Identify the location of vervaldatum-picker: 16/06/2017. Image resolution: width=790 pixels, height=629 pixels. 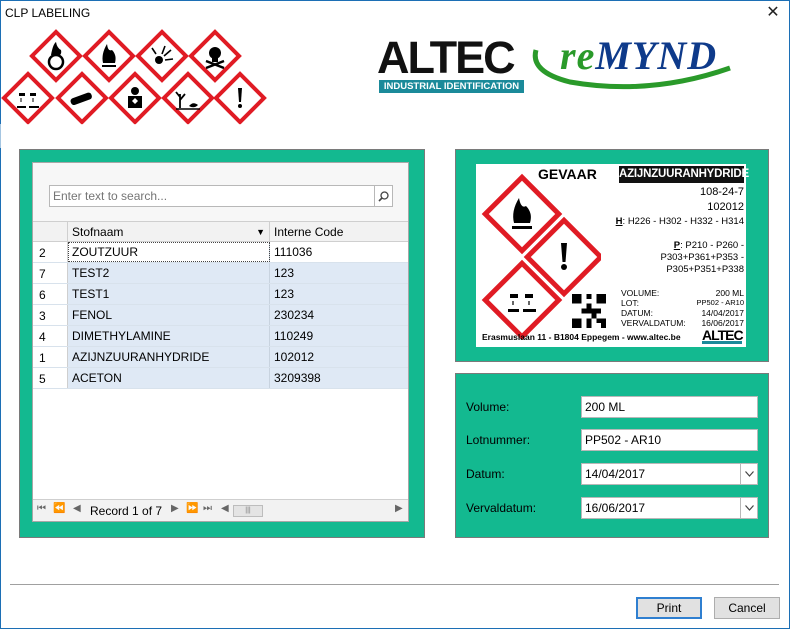
(669, 508).